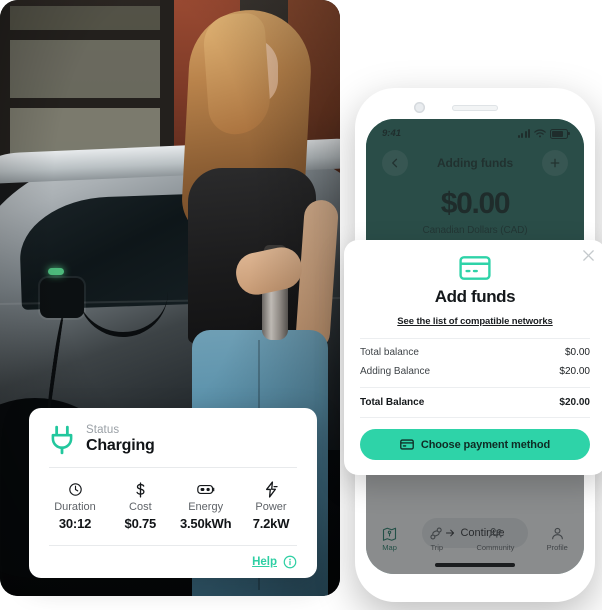 This screenshot has height=610, width=602. Describe the element at coordinates (475, 348) in the screenshot. I see `row-total-balance: Total balance $0.00` at that location.